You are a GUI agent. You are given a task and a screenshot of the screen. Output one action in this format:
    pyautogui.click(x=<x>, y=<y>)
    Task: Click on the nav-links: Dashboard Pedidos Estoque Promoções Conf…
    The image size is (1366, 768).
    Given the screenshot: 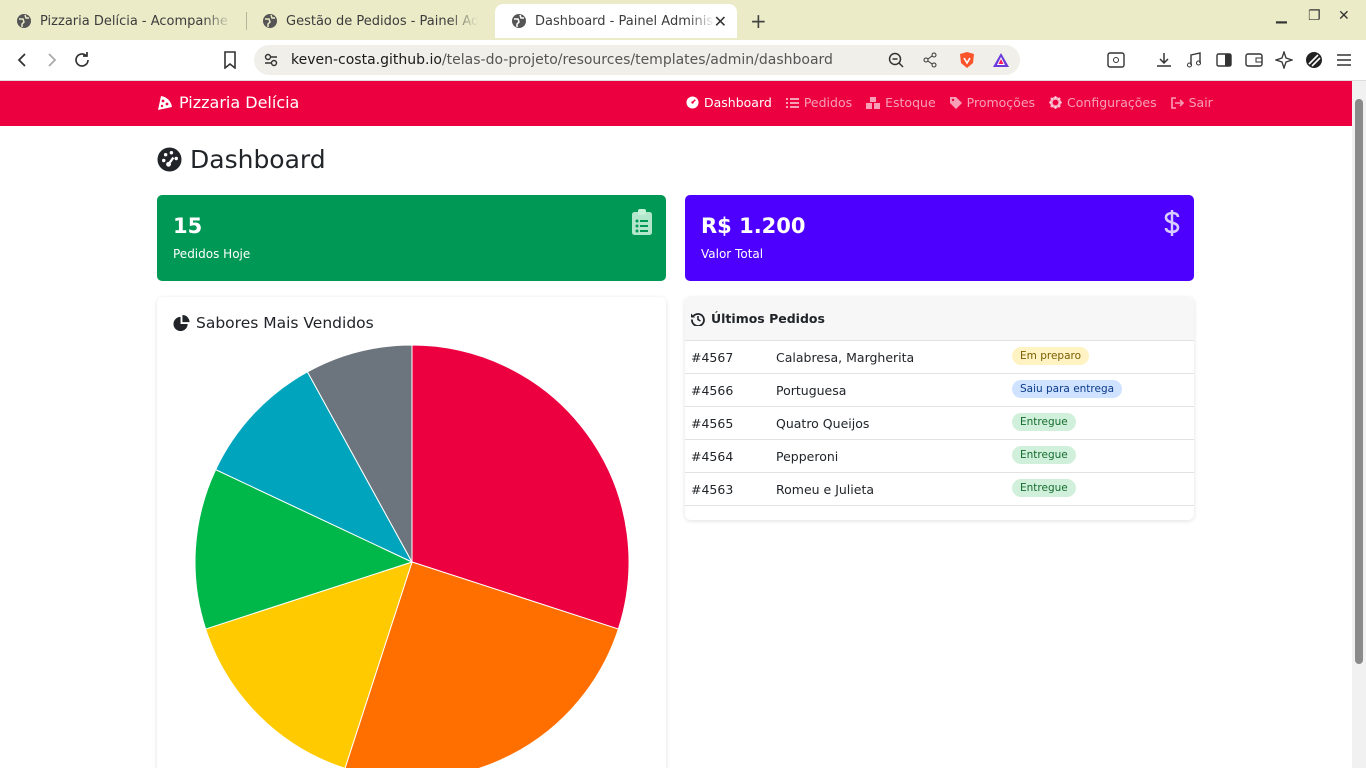 What is the action you would take?
    pyautogui.click(x=956, y=102)
    